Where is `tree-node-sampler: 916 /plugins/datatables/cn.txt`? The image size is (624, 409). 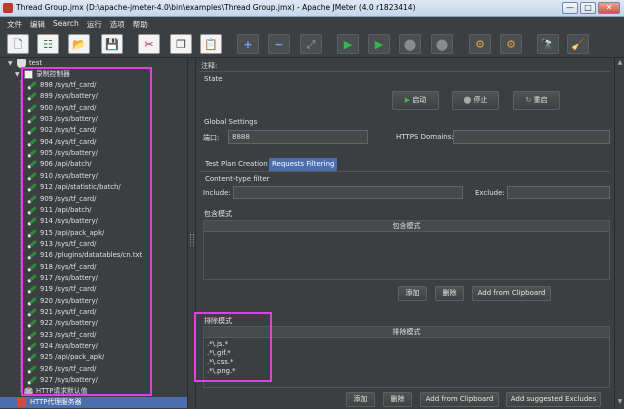 tree-node-sampler: 916 /plugins/datatables/cn.txt is located at coordinates (93, 255).